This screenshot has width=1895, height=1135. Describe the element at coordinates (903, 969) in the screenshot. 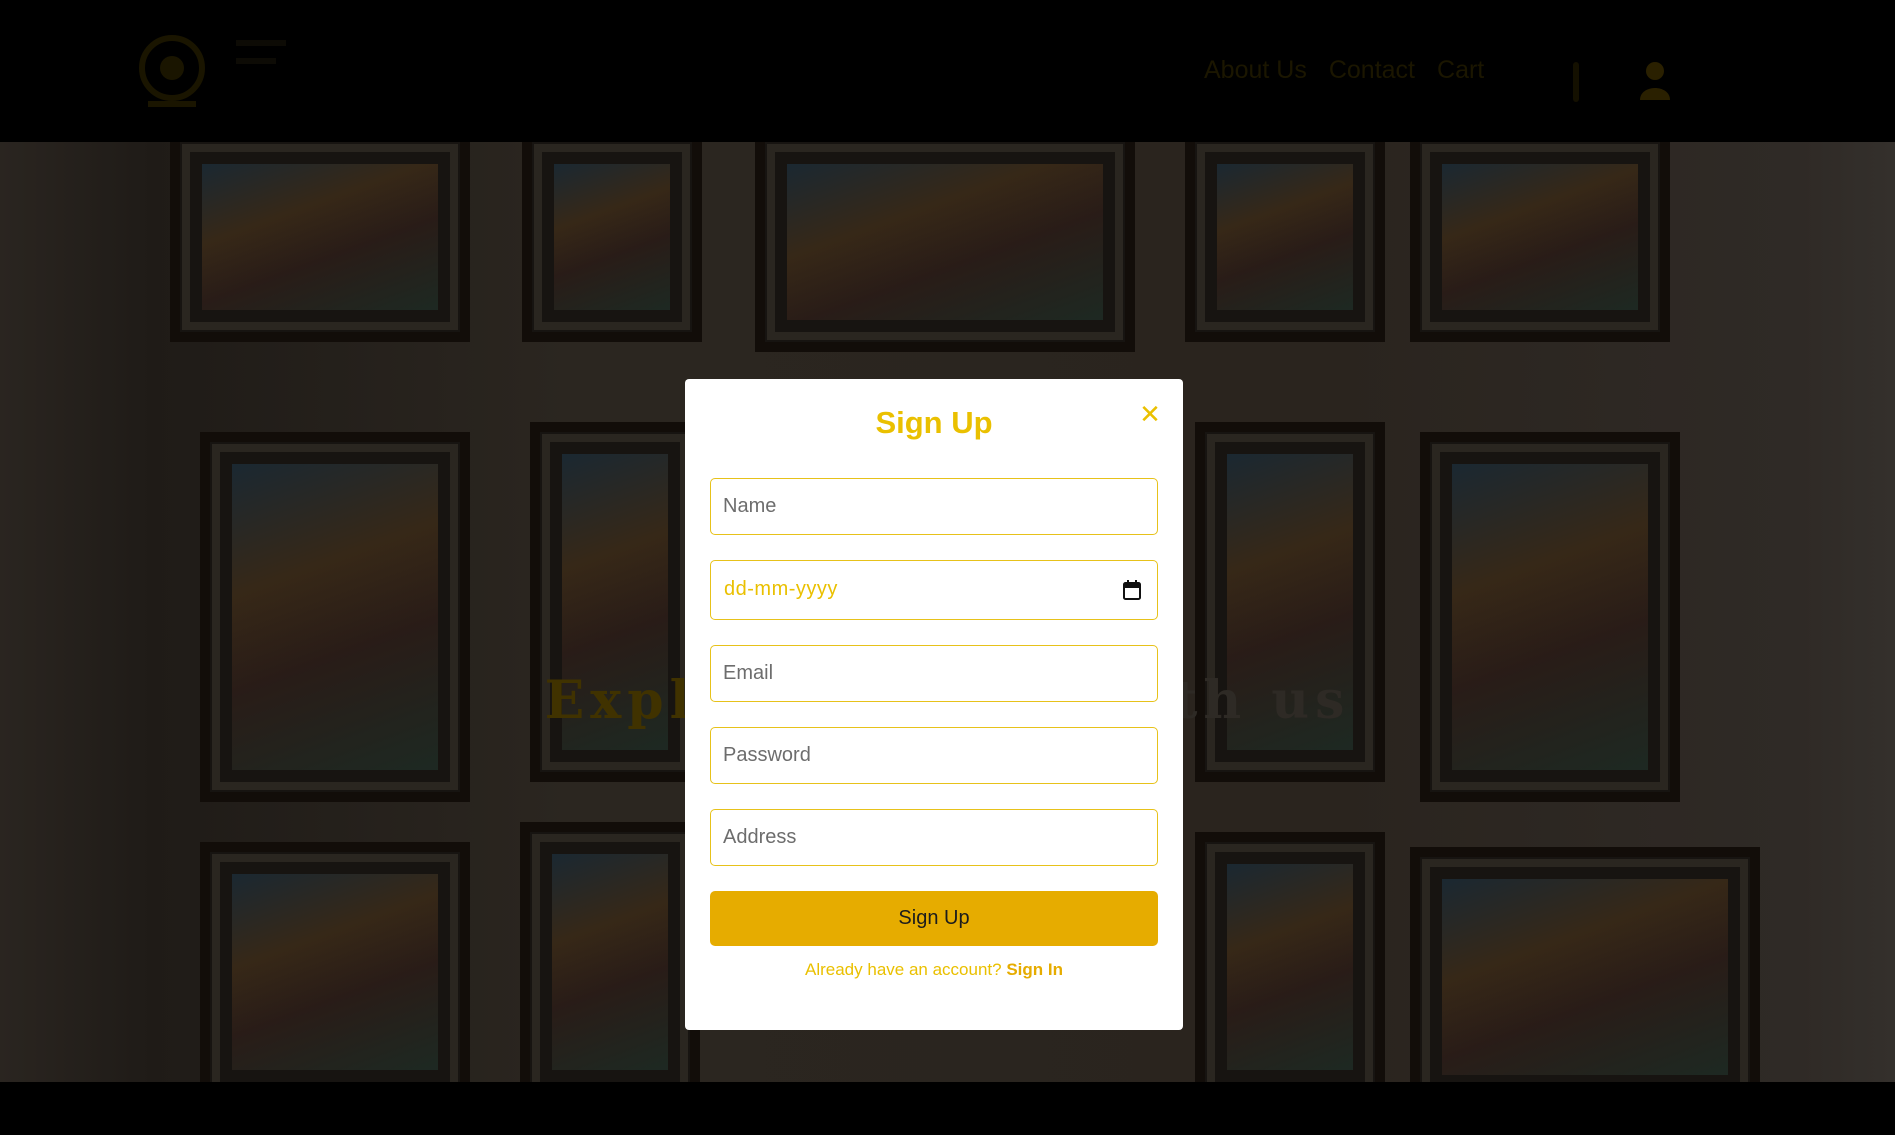

I see `signin-prompt: Already have an account?` at that location.